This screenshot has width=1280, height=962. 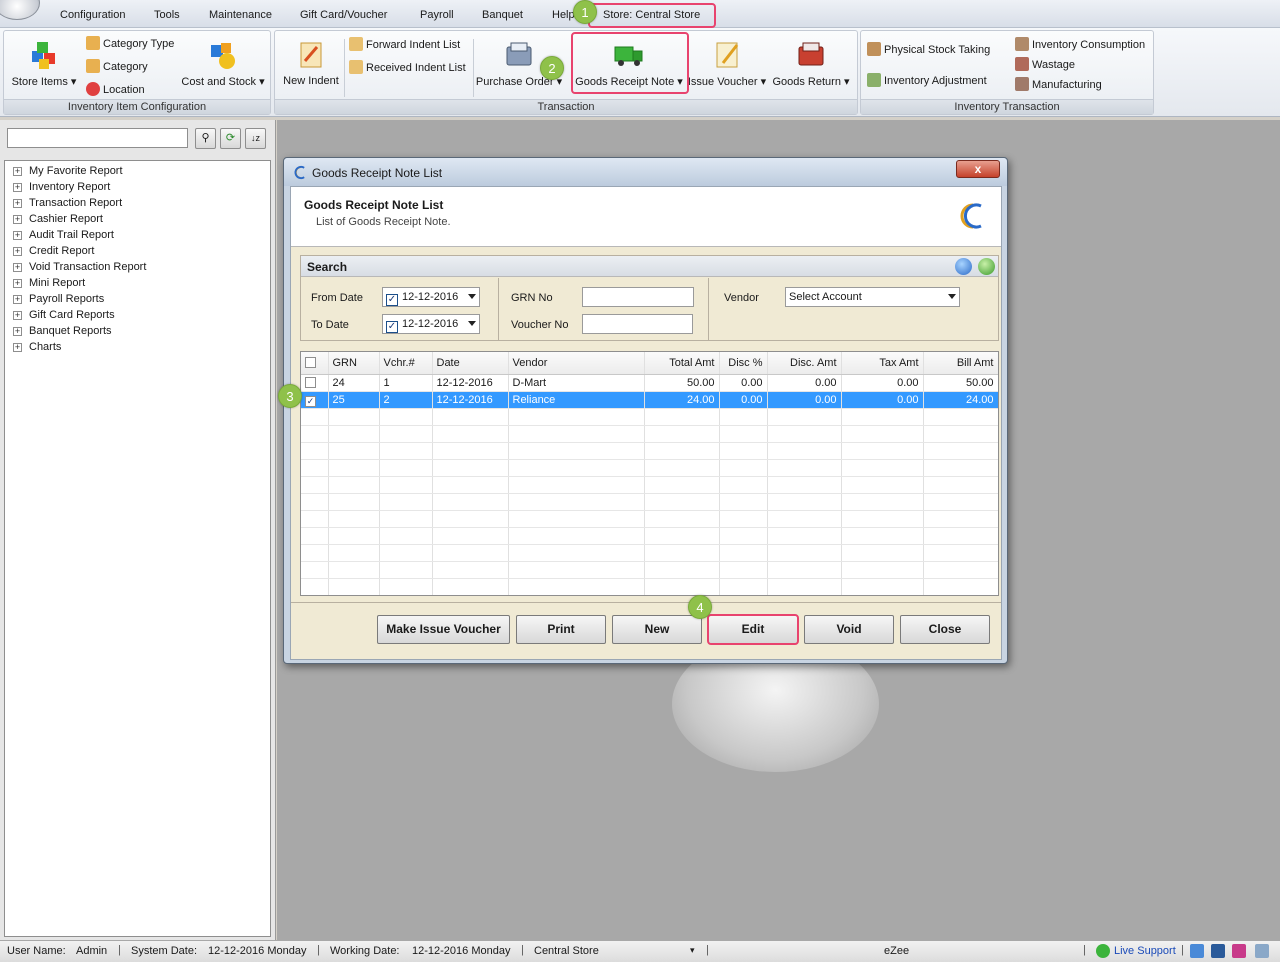 I want to click on menu-gift-card-voucher: Gift Card/Voucher, so click(x=343, y=15).